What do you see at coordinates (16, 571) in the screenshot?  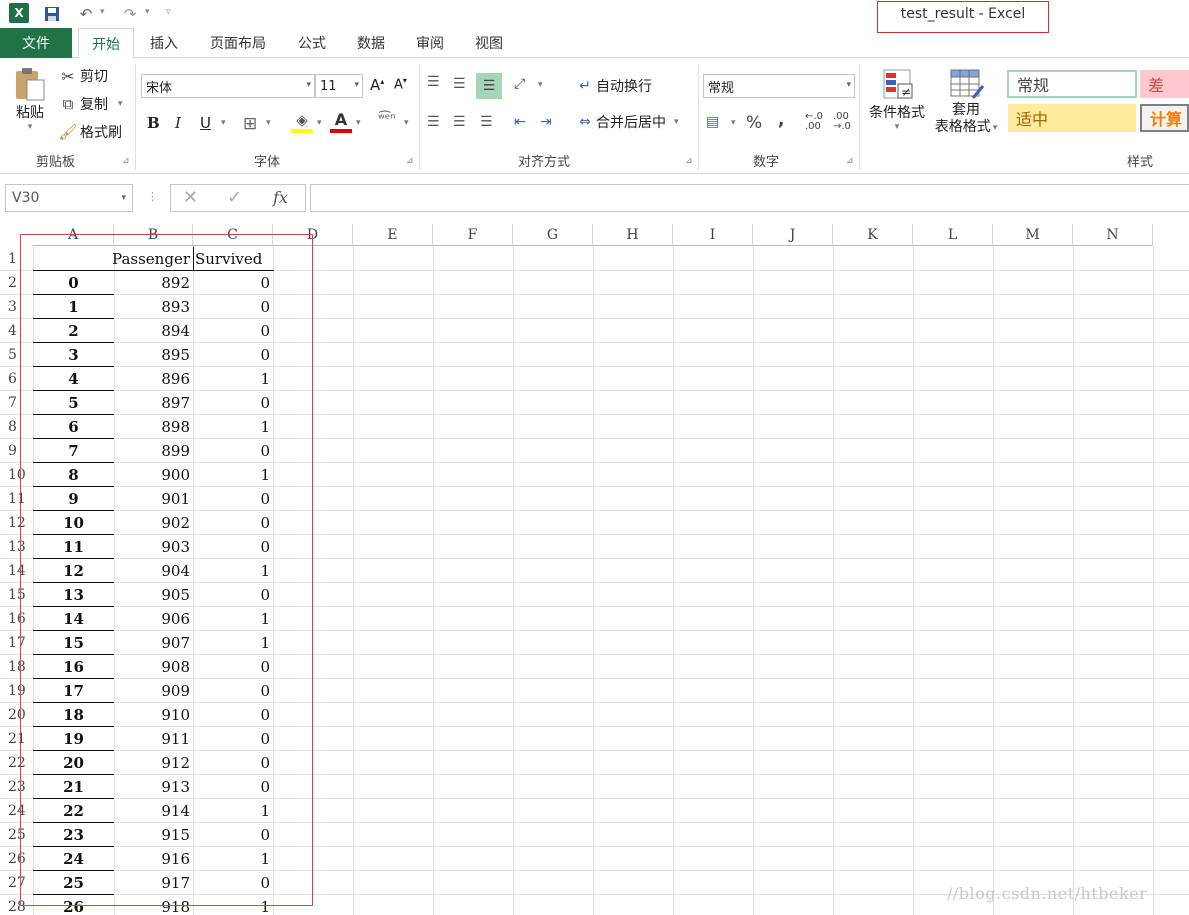 I see `row-header: 14` at bounding box center [16, 571].